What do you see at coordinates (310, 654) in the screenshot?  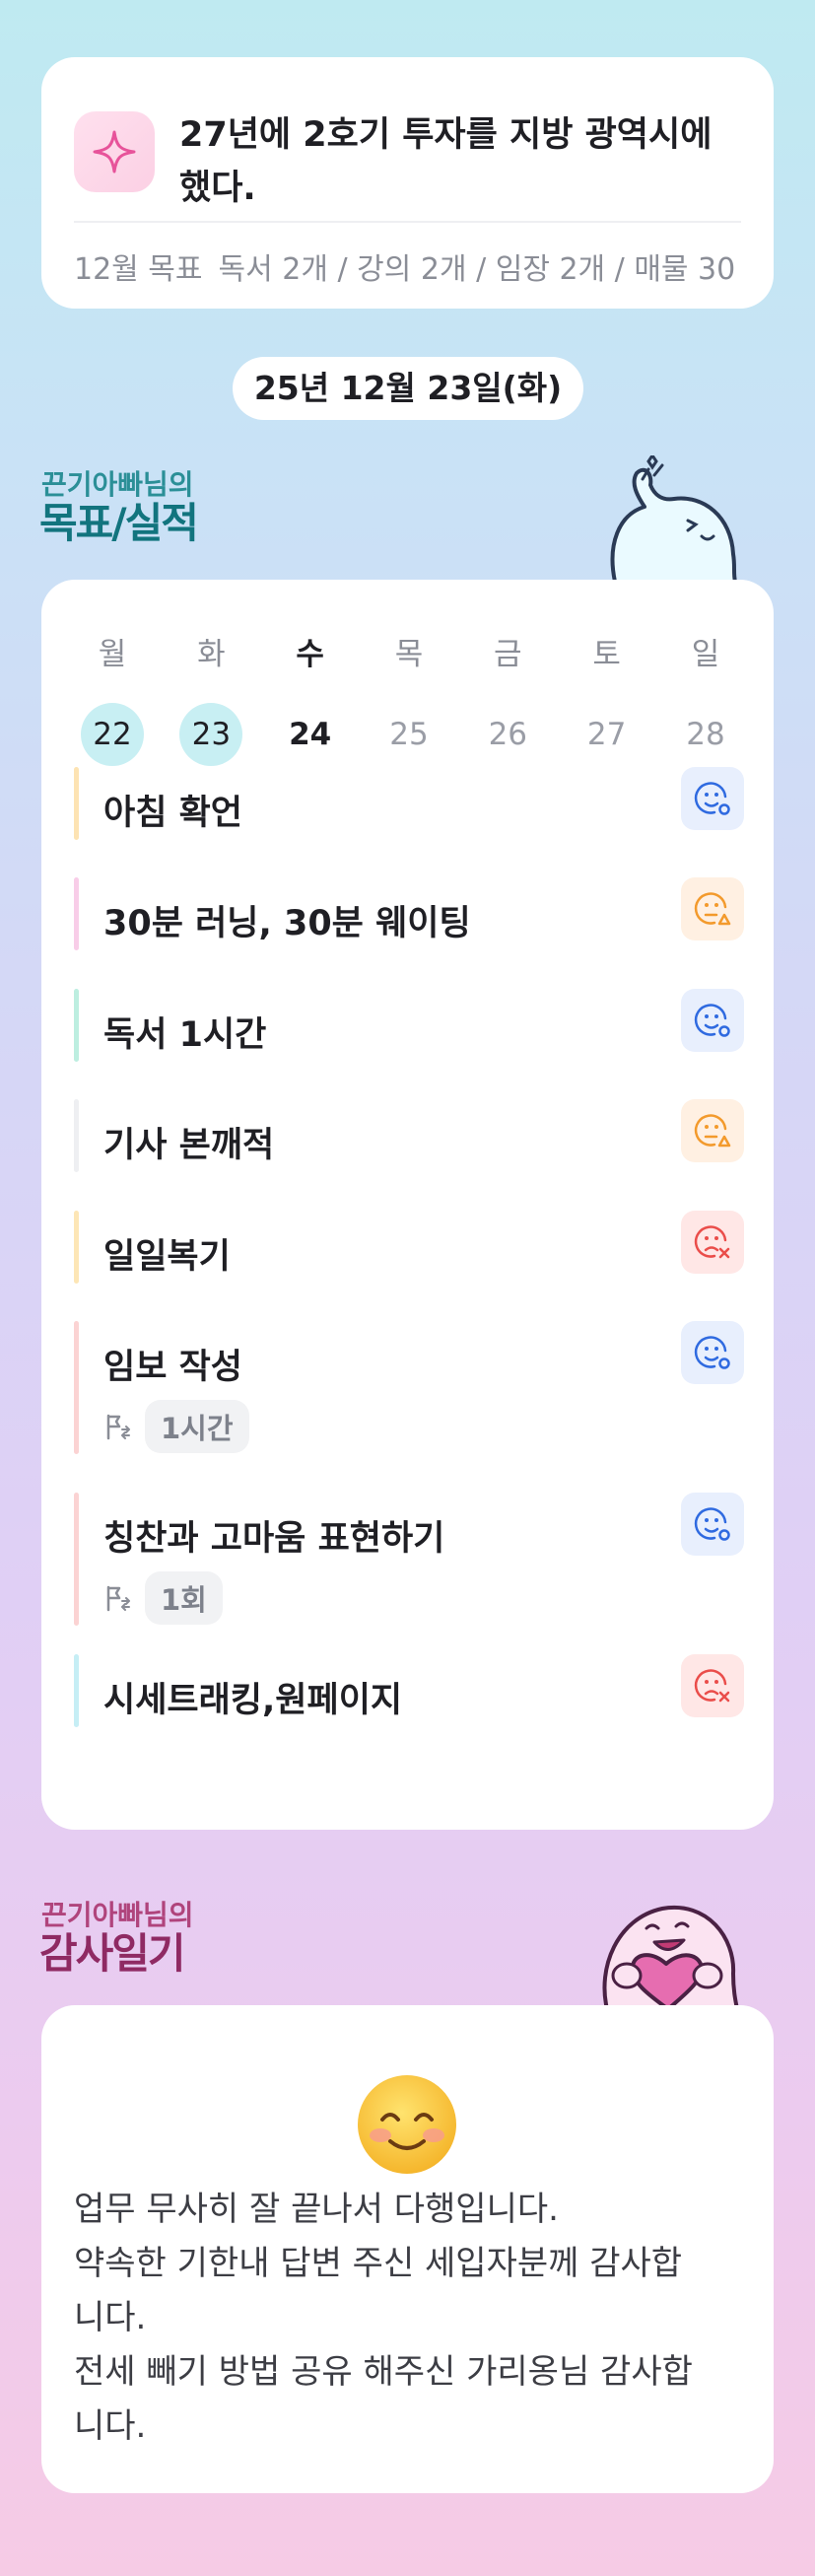 I see `weekday-label: 수` at bounding box center [310, 654].